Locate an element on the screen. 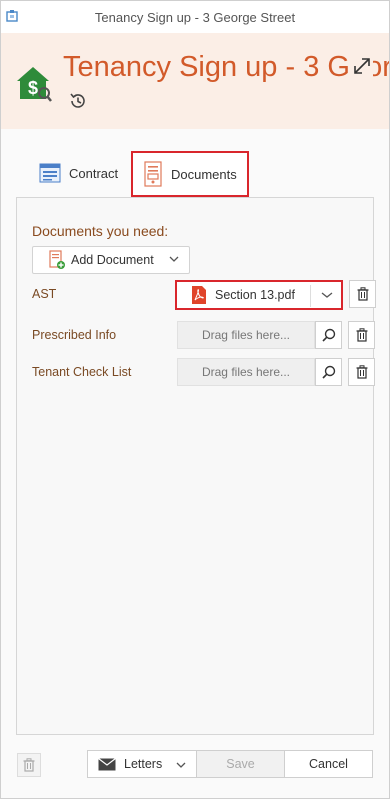 This screenshot has height=799, width=390. section-label: Documents you need: is located at coordinates (100, 231).